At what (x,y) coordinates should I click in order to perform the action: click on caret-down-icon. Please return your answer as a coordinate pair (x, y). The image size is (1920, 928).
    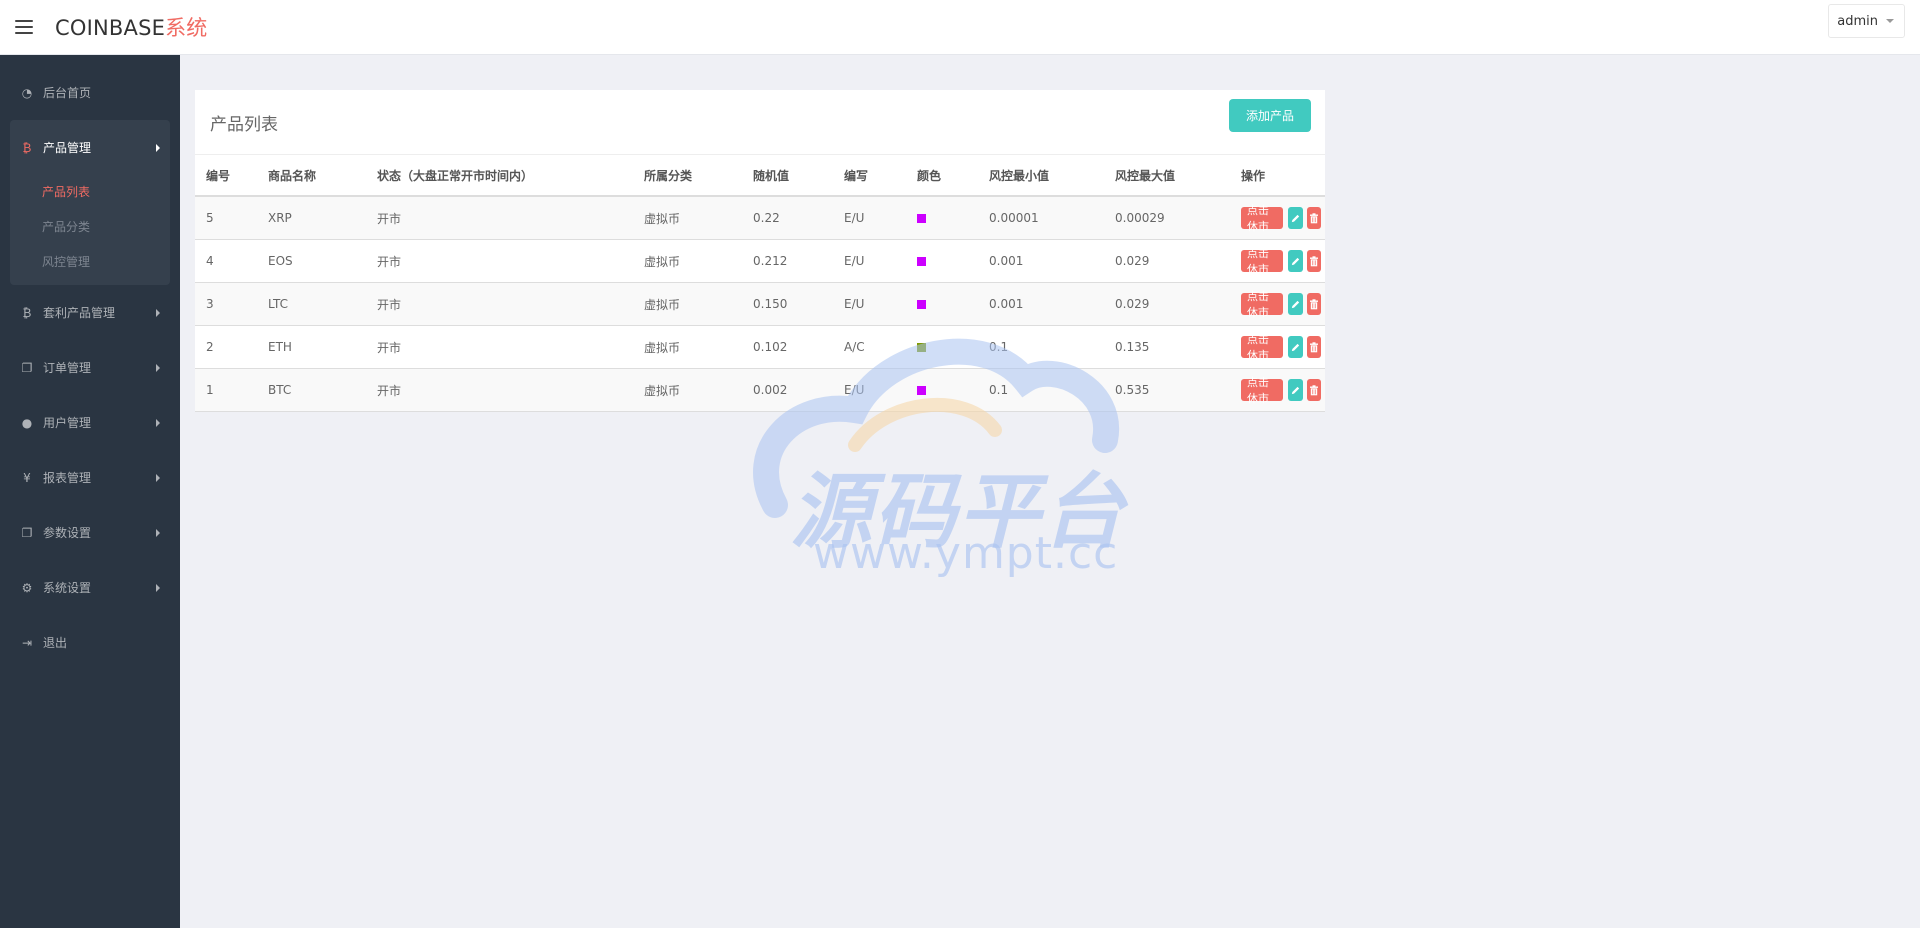
    Looking at the image, I should click on (1890, 21).